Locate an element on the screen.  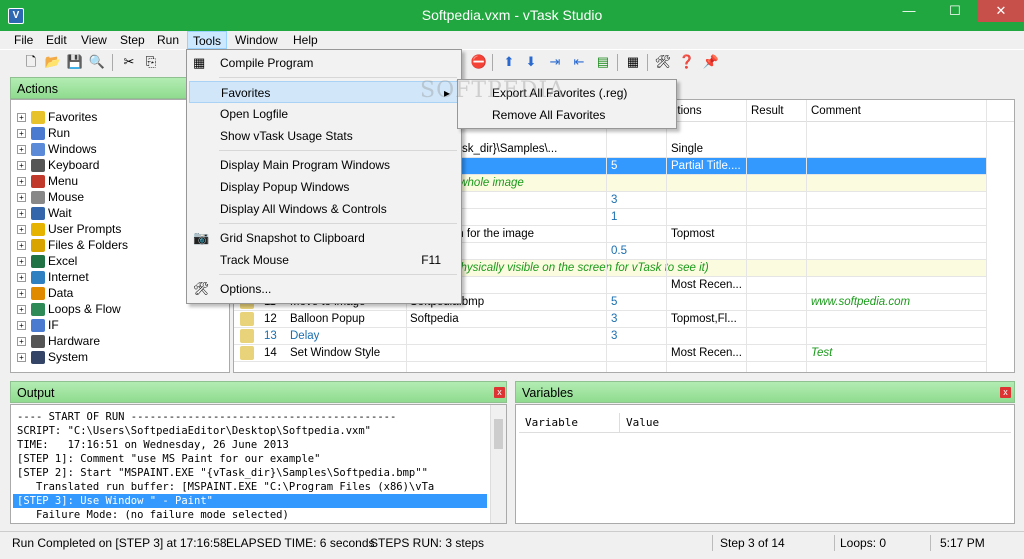
menu-help: Help is located at coordinates (305, 40).